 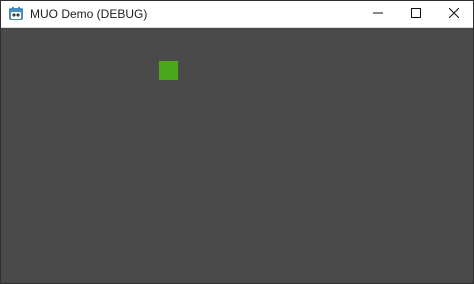 I want to click on title-bar: MUO Demo (DEBUG), so click(x=237, y=14).